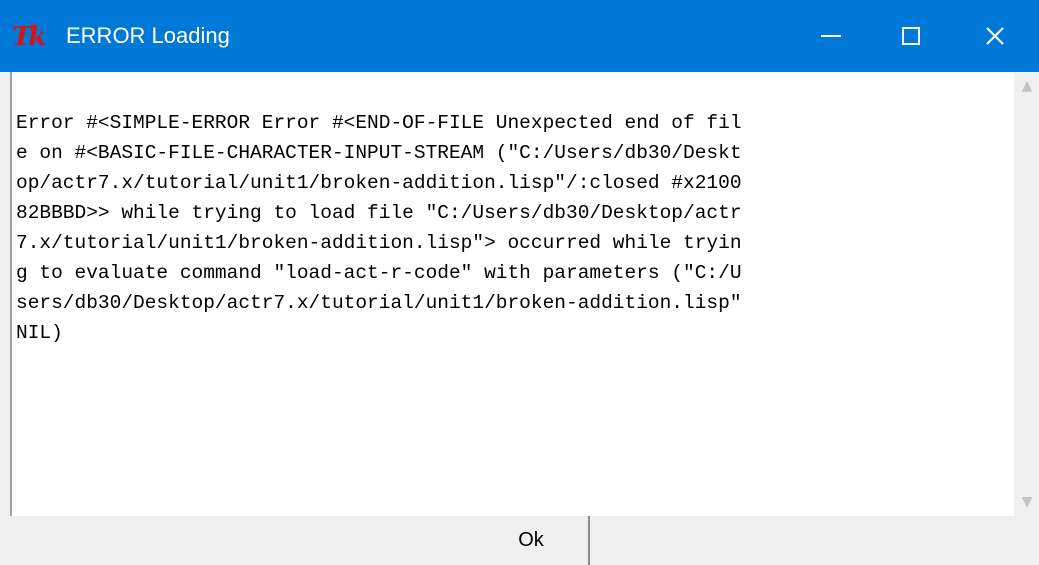 This screenshot has height=565, width=1039. Describe the element at coordinates (148, 35) in the screenshot. I see `window-title: ERROR Loading` at that location.